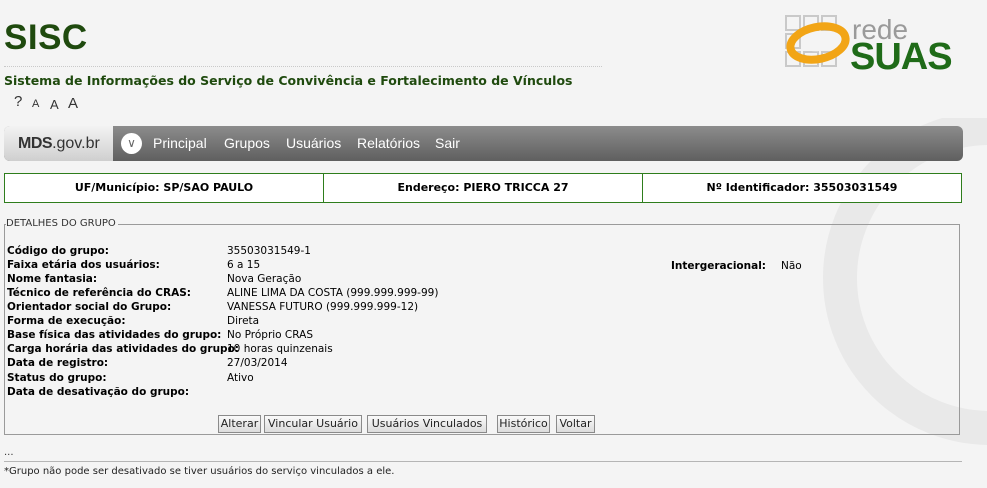 The height and width of the screenshot is (488, 987). What do you see at coordinates (447, 143) in the screenshot?
I see `nav-item-sair: Sair` at bounding box center [447, 143].